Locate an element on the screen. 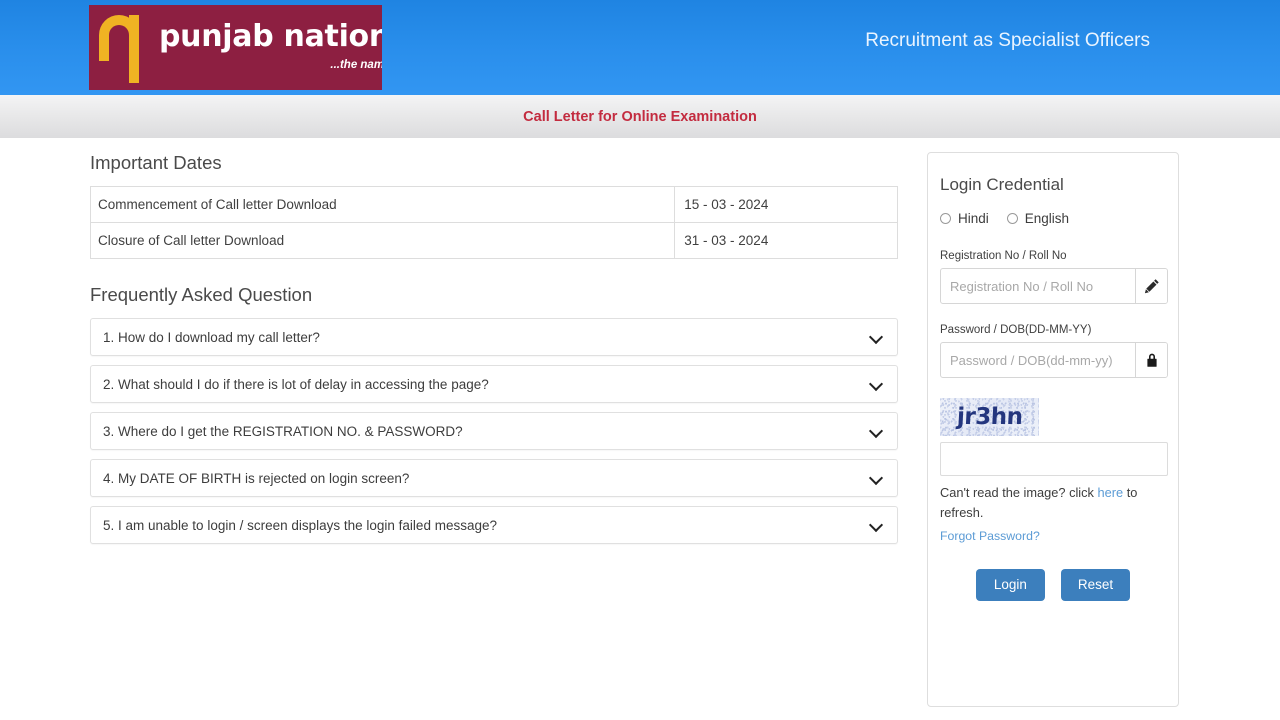 The height and width of the screenshot is (720, 1280). password-field-label: Password / DOB(DD-MM-YY) is located at coordinates (1016, 330).